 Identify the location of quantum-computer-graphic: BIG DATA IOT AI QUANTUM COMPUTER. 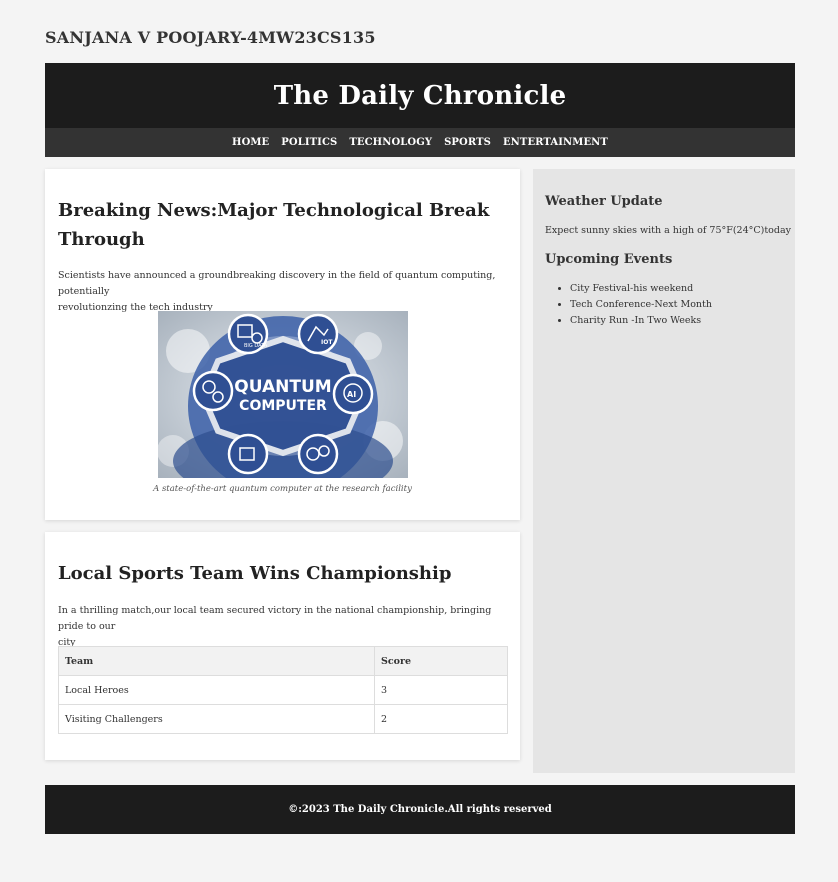
(283, 394).